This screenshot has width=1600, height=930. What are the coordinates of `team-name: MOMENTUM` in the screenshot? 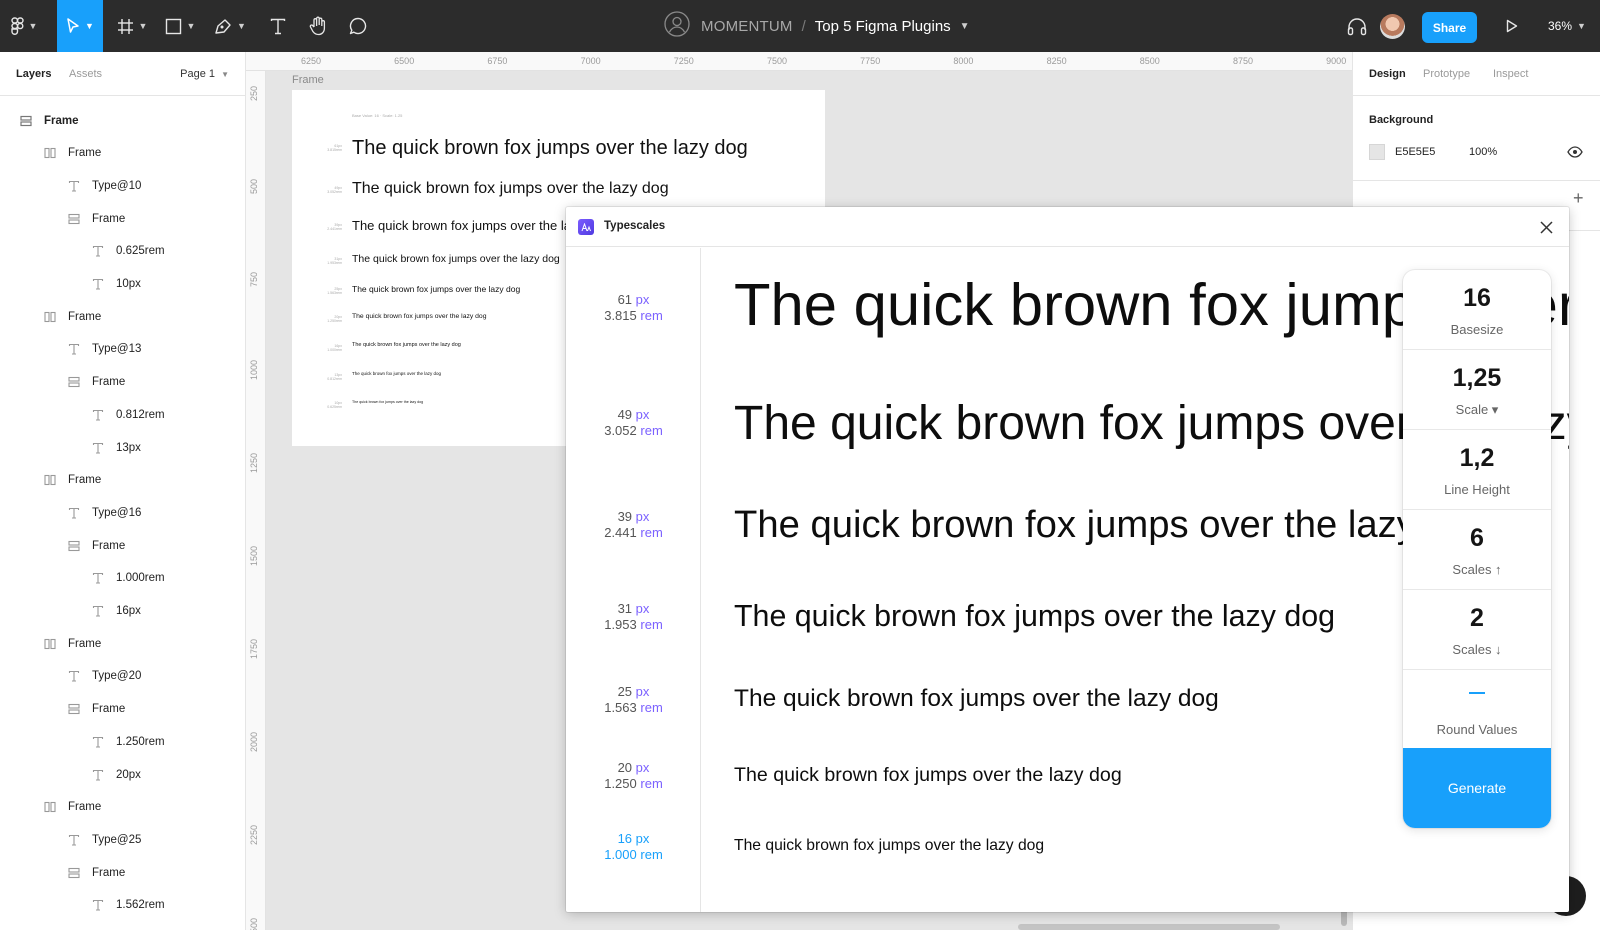 It's located at (747, 26).